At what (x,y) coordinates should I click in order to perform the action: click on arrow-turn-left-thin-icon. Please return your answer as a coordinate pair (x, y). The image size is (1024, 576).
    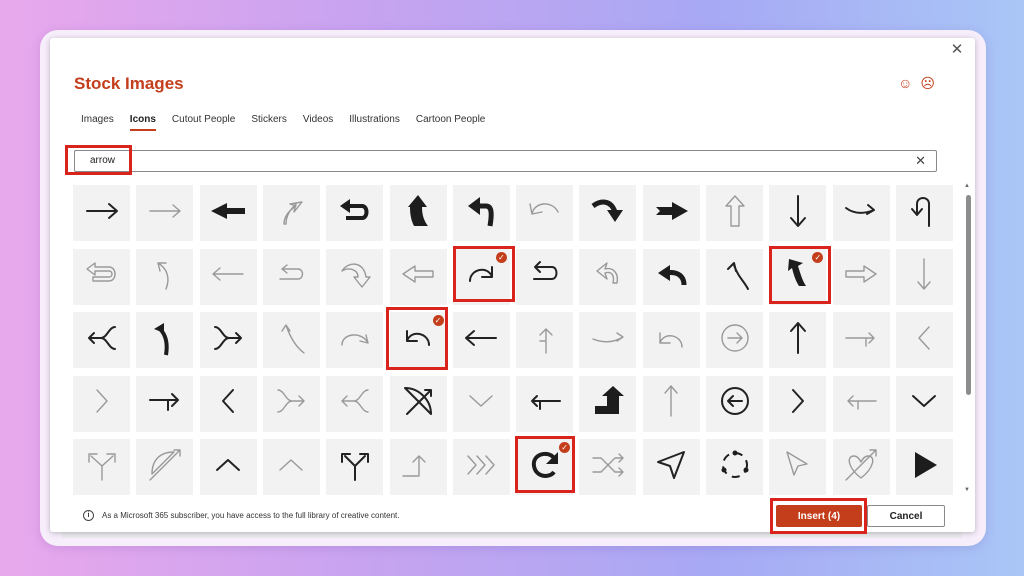
    Looking at the image, I should click on (861, 403).